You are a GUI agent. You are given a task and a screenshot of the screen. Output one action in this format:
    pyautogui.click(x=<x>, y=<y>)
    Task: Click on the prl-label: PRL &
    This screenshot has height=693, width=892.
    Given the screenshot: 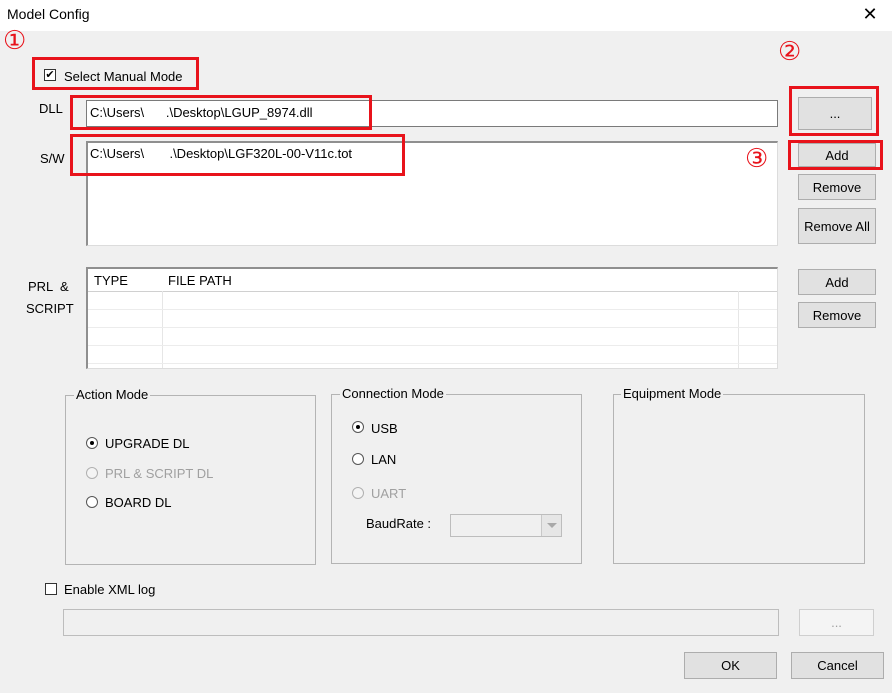 What is the action you would take?
    pyautogui.click(x=48, y=286)
    